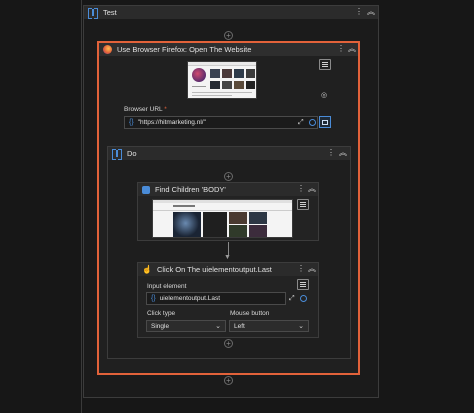 The width and height of the screenshot is (474, 413). Describe the element at coordinates (186, 326) in the screenshot. I see `click-type-select: Single ⌄` at that location.